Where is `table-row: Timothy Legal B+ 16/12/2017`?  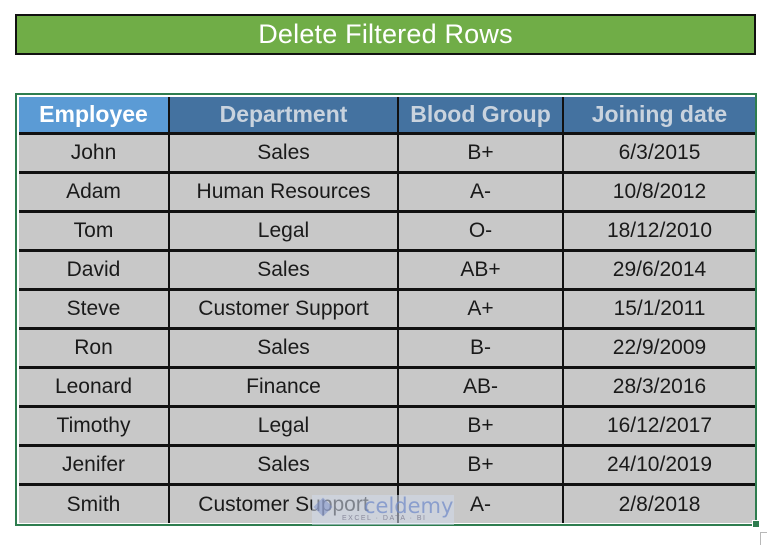 table-row: Timothy Legal B+ 16/12/2017 is located at coordinates (387, 426).